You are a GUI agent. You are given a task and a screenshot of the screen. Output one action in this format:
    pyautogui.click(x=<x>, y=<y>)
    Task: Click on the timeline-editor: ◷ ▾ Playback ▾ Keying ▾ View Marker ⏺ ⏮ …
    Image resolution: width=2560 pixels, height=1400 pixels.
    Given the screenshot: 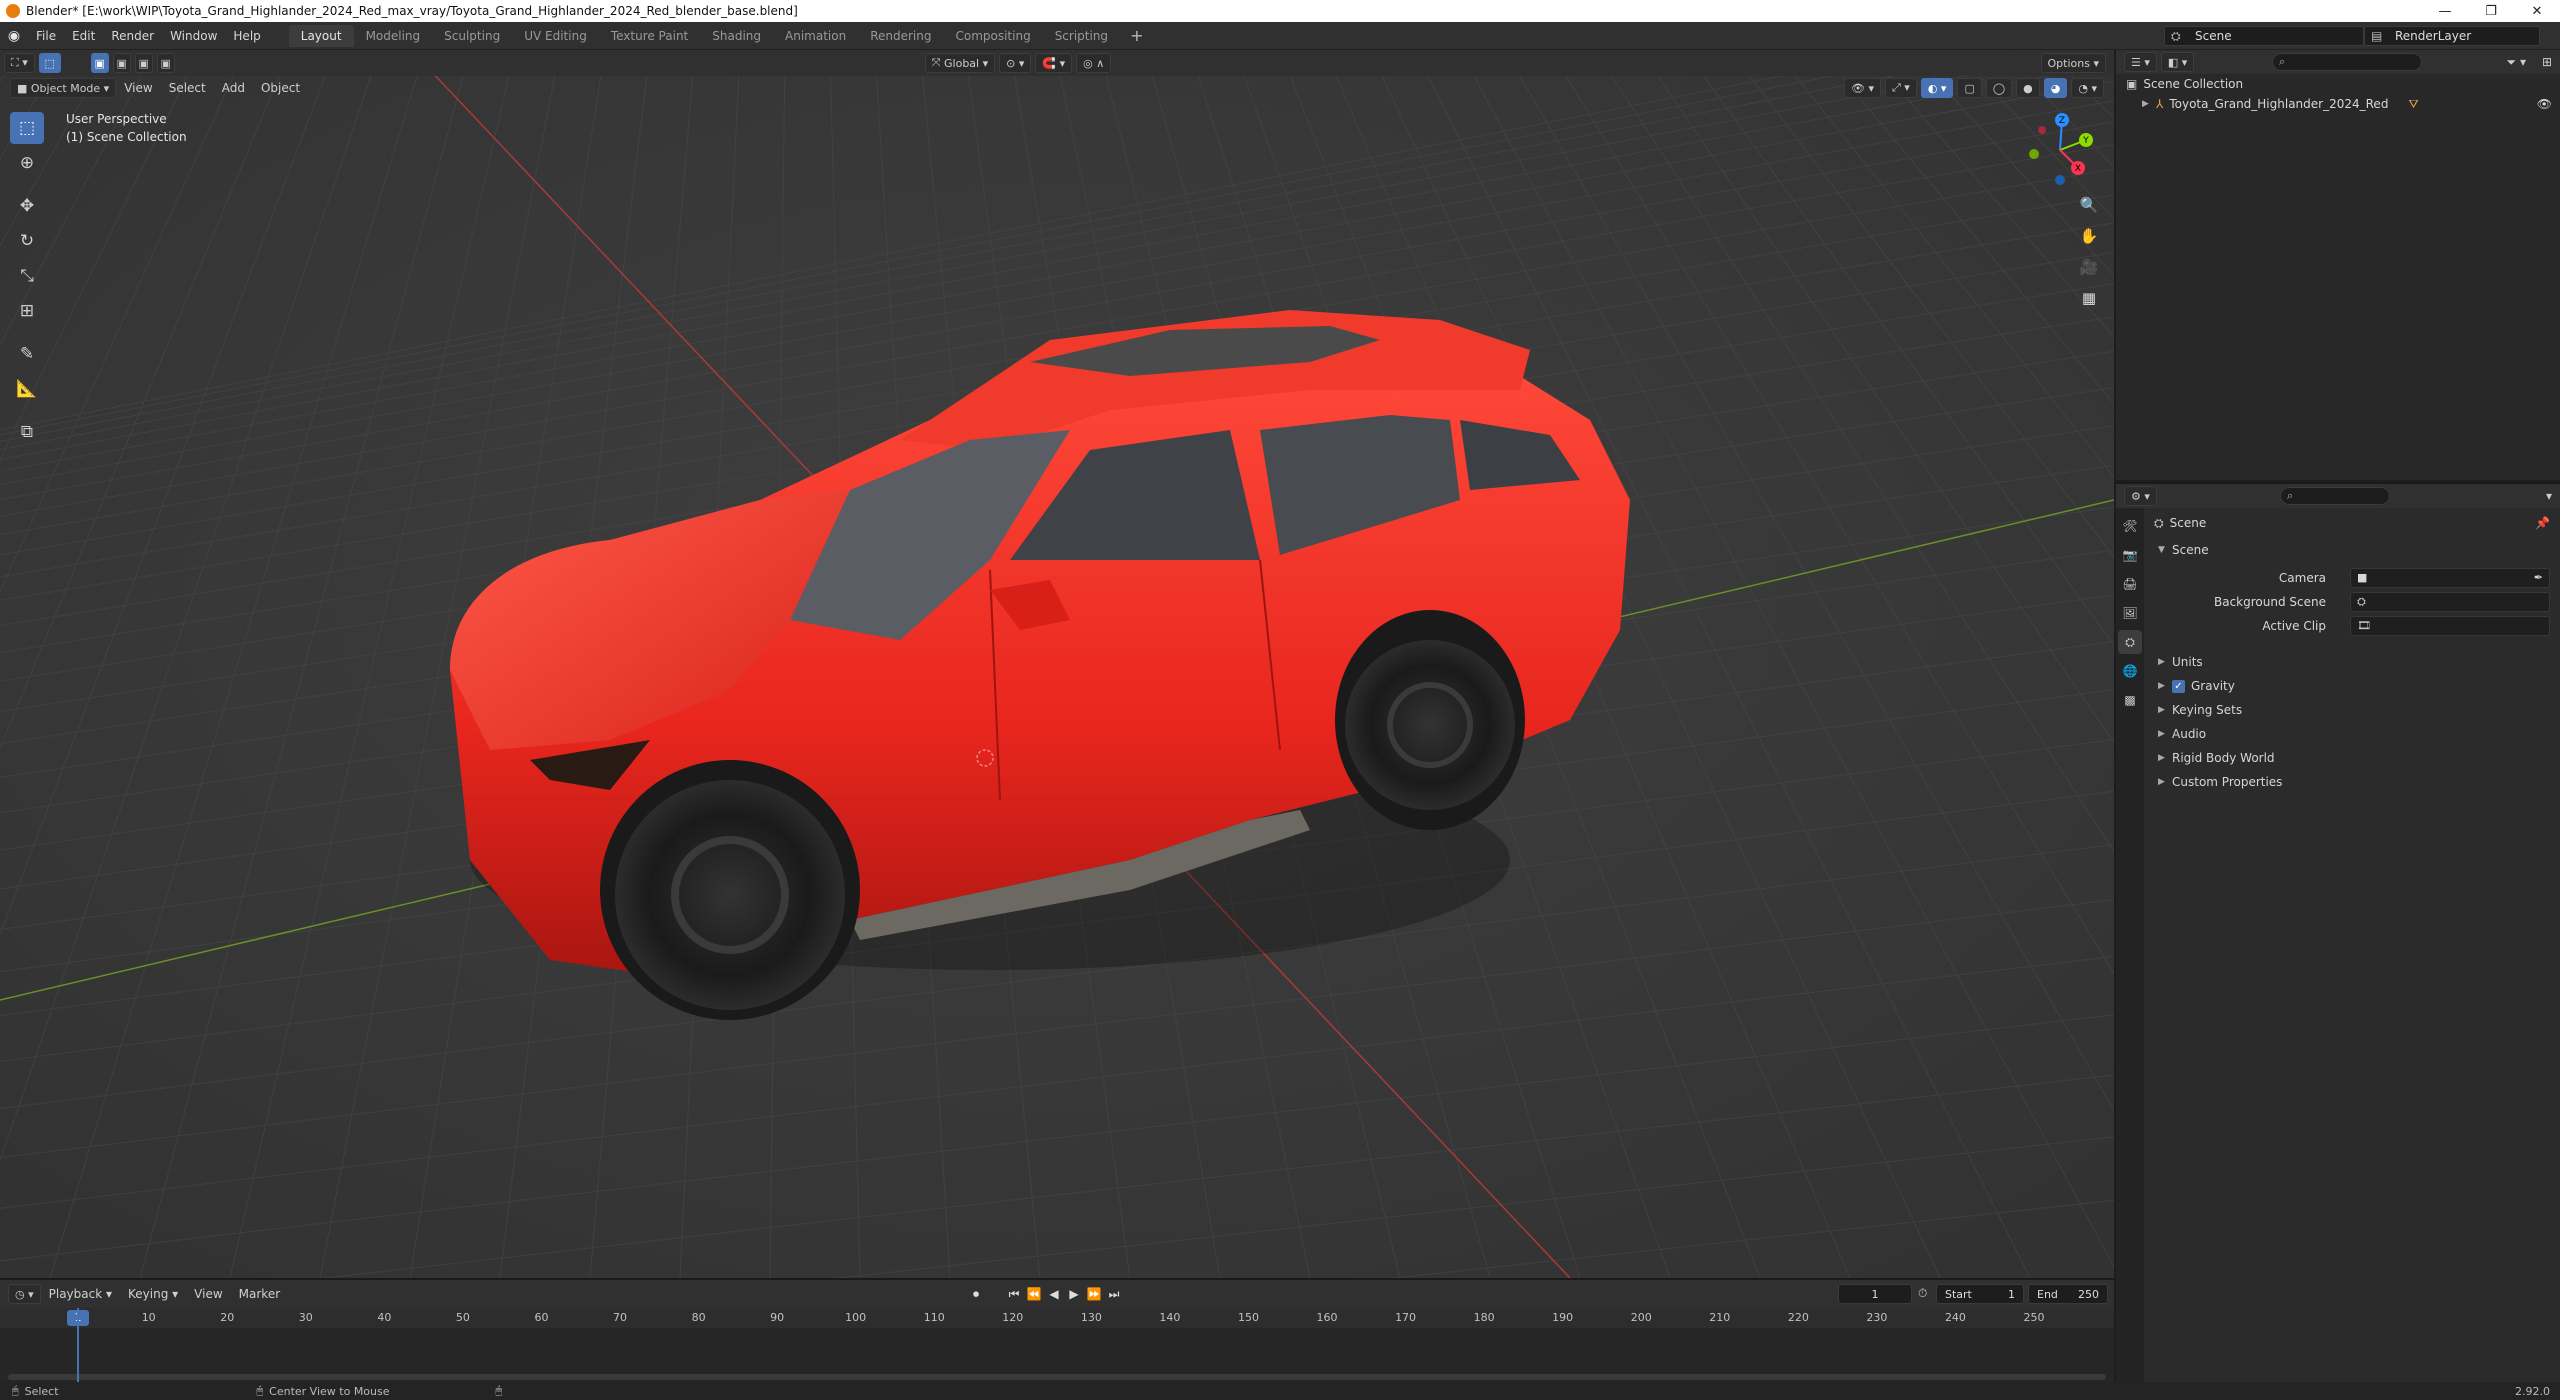 What is the action you would take?
    pyautogui.click(x=1057, y=1331)
    